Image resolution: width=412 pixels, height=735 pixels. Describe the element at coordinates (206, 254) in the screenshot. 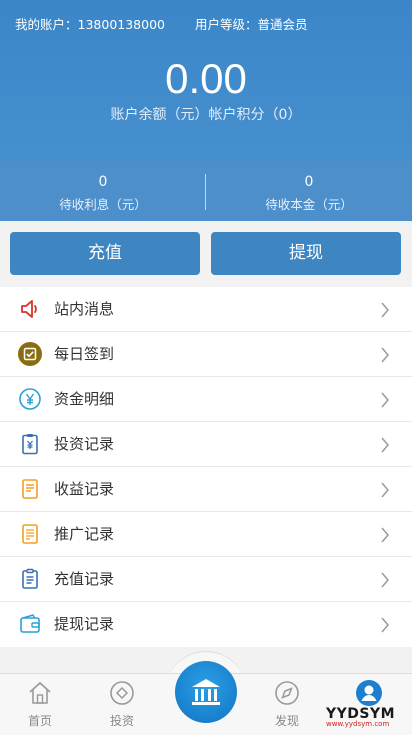

I see `action-buttons: 充值 提现` at that location.